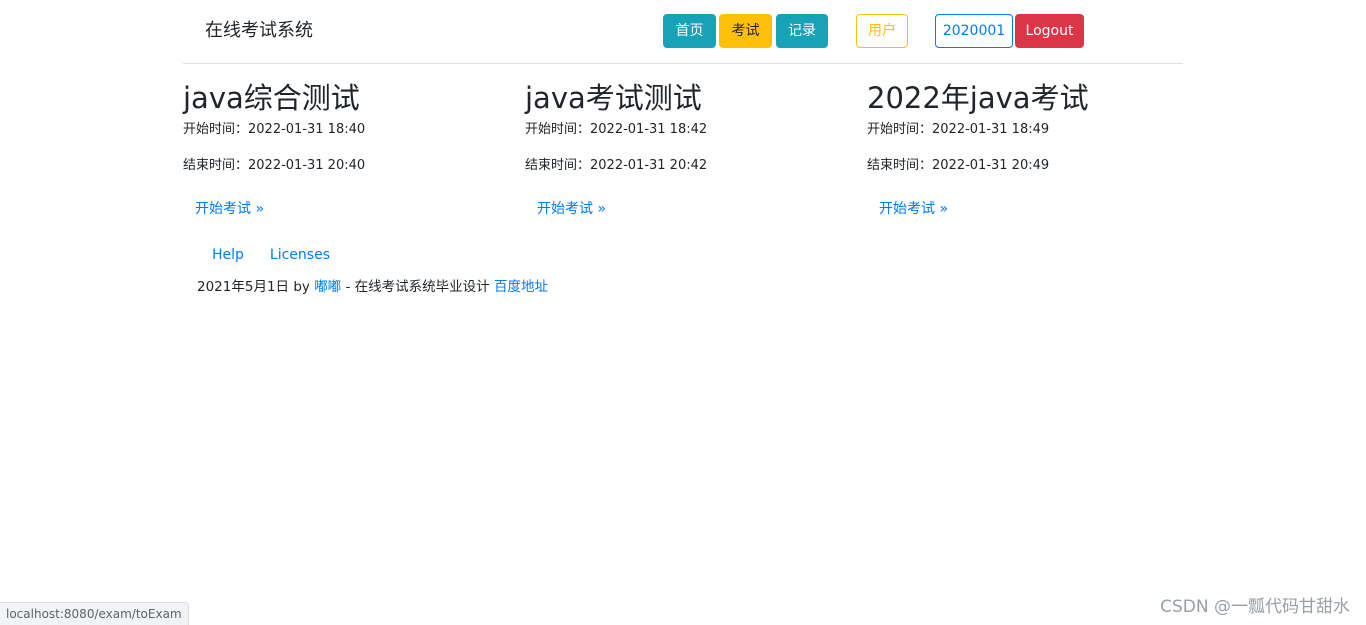 The height and width of the screenshot is (625, 1366). I want to click on navbar: 在线考试系统 首页 考试 记录 用户 2020001 Logout, so click(683, 32).